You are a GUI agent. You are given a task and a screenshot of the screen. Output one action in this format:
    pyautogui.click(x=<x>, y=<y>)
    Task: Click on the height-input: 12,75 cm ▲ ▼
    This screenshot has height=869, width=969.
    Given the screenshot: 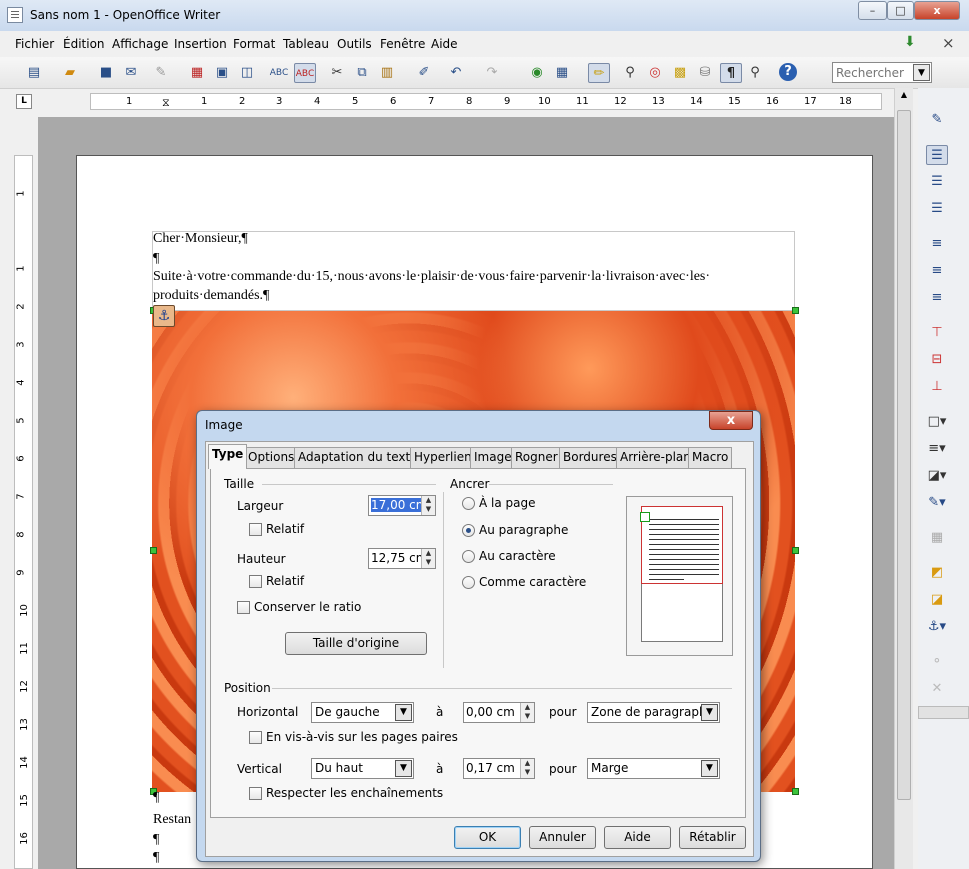 What is the action you would take?
    pyautogui.click(x=402, y=558)
    